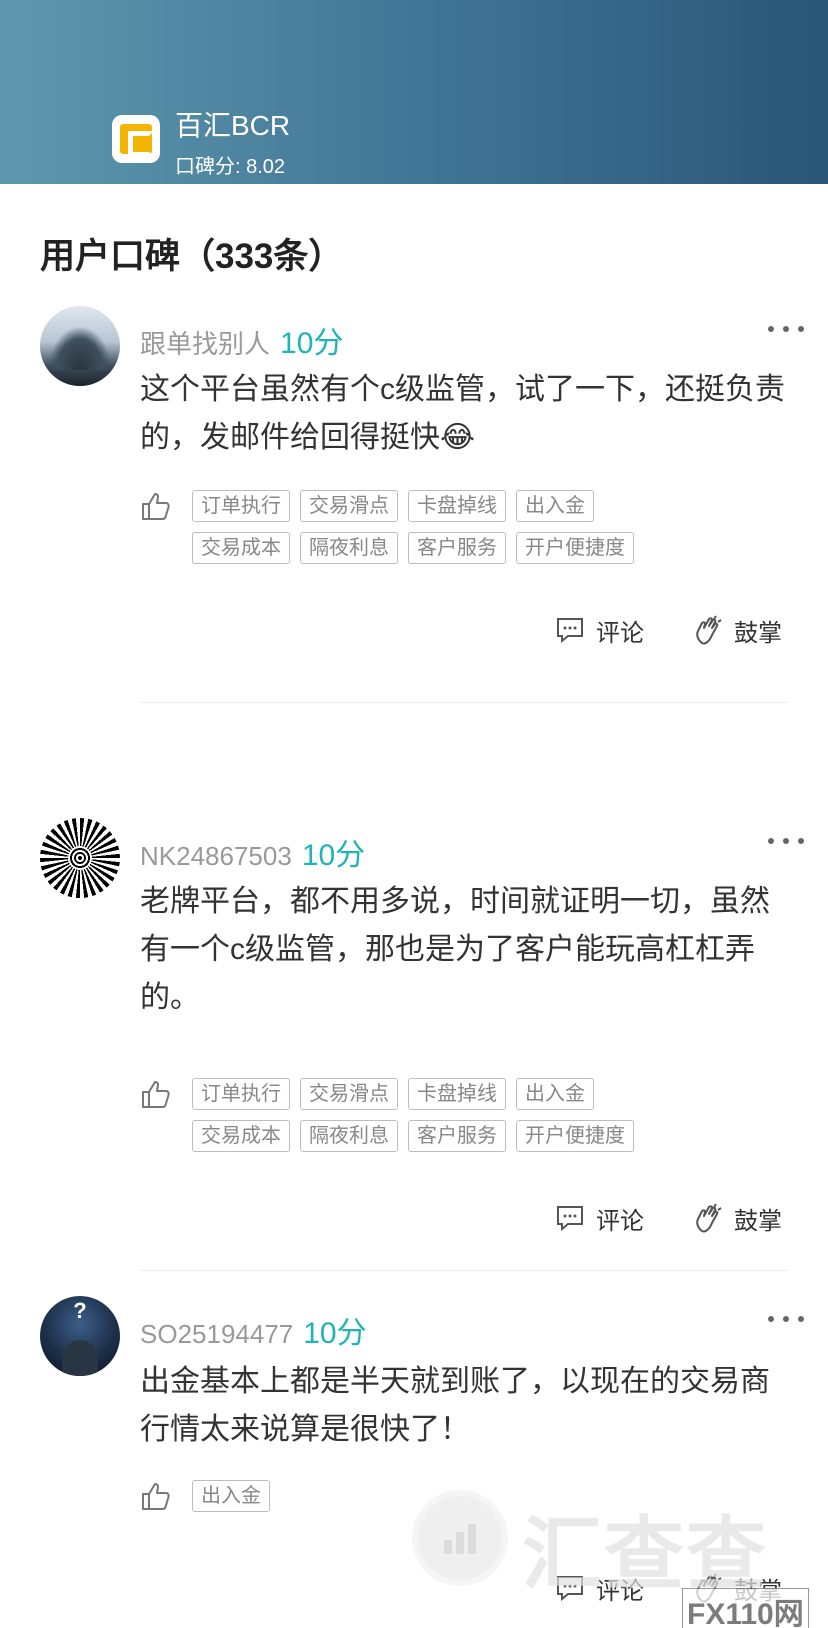 The width and height of the screenshot is (828, 1628). What do you see at coordinates (230, 167) in the screenshot?
I see `broker-score: 口碑分: 8.02` at bounding box center [230, 167].